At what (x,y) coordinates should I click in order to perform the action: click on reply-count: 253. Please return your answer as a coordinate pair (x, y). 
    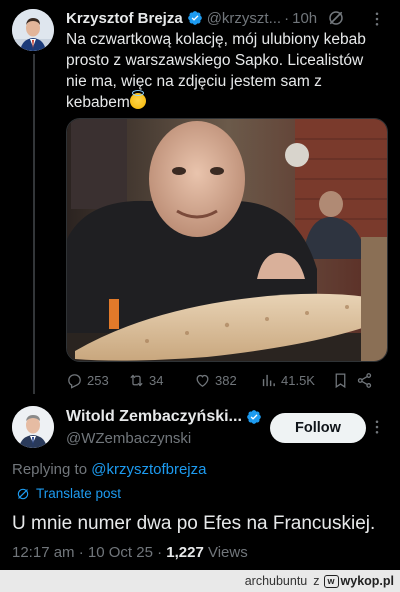
    Looking at the image, I should click on (98, 380).